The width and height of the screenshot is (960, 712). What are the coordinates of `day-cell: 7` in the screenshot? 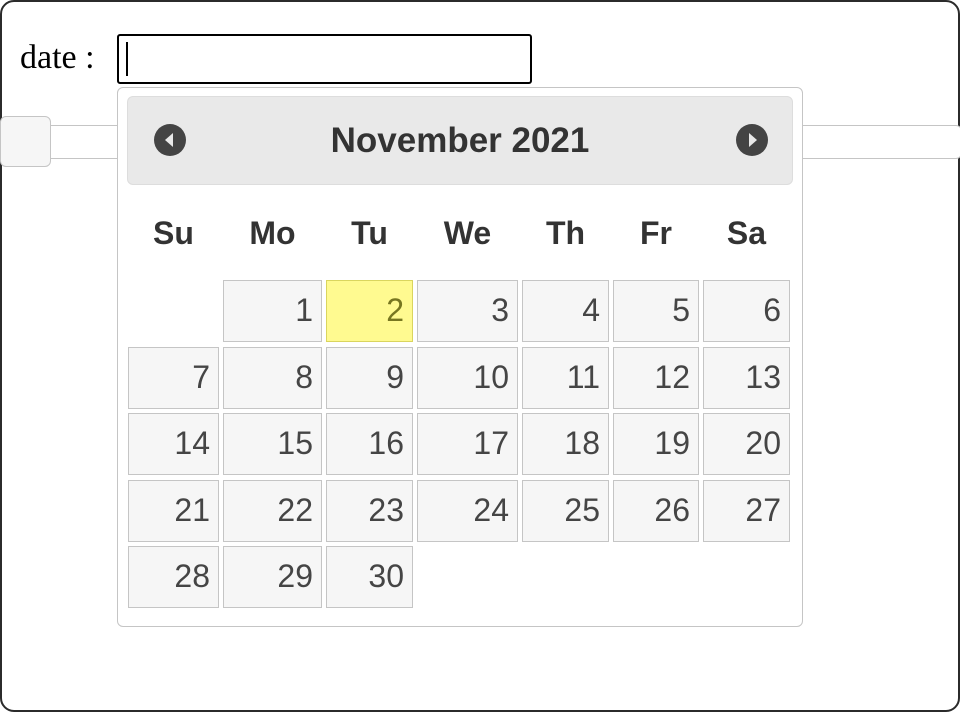 It's located at (173, 378).